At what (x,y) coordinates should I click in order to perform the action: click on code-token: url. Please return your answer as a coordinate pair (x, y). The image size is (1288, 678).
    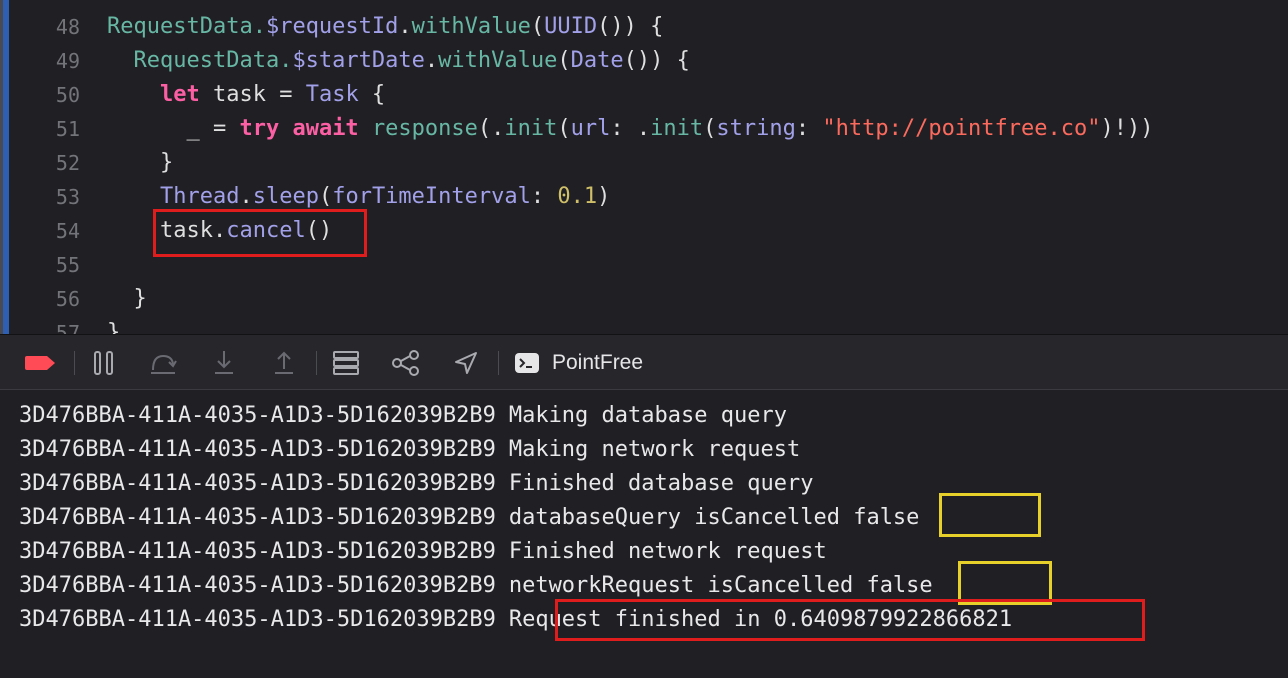
    Looking at the image, I should click on (590, 128).